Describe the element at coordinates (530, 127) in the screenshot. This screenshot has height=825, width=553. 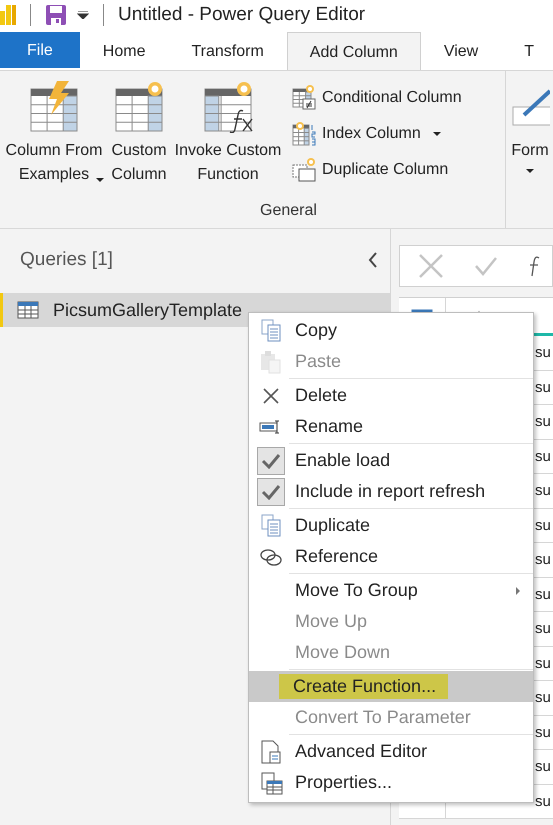
I see `ribbon-button: Form` at that location.